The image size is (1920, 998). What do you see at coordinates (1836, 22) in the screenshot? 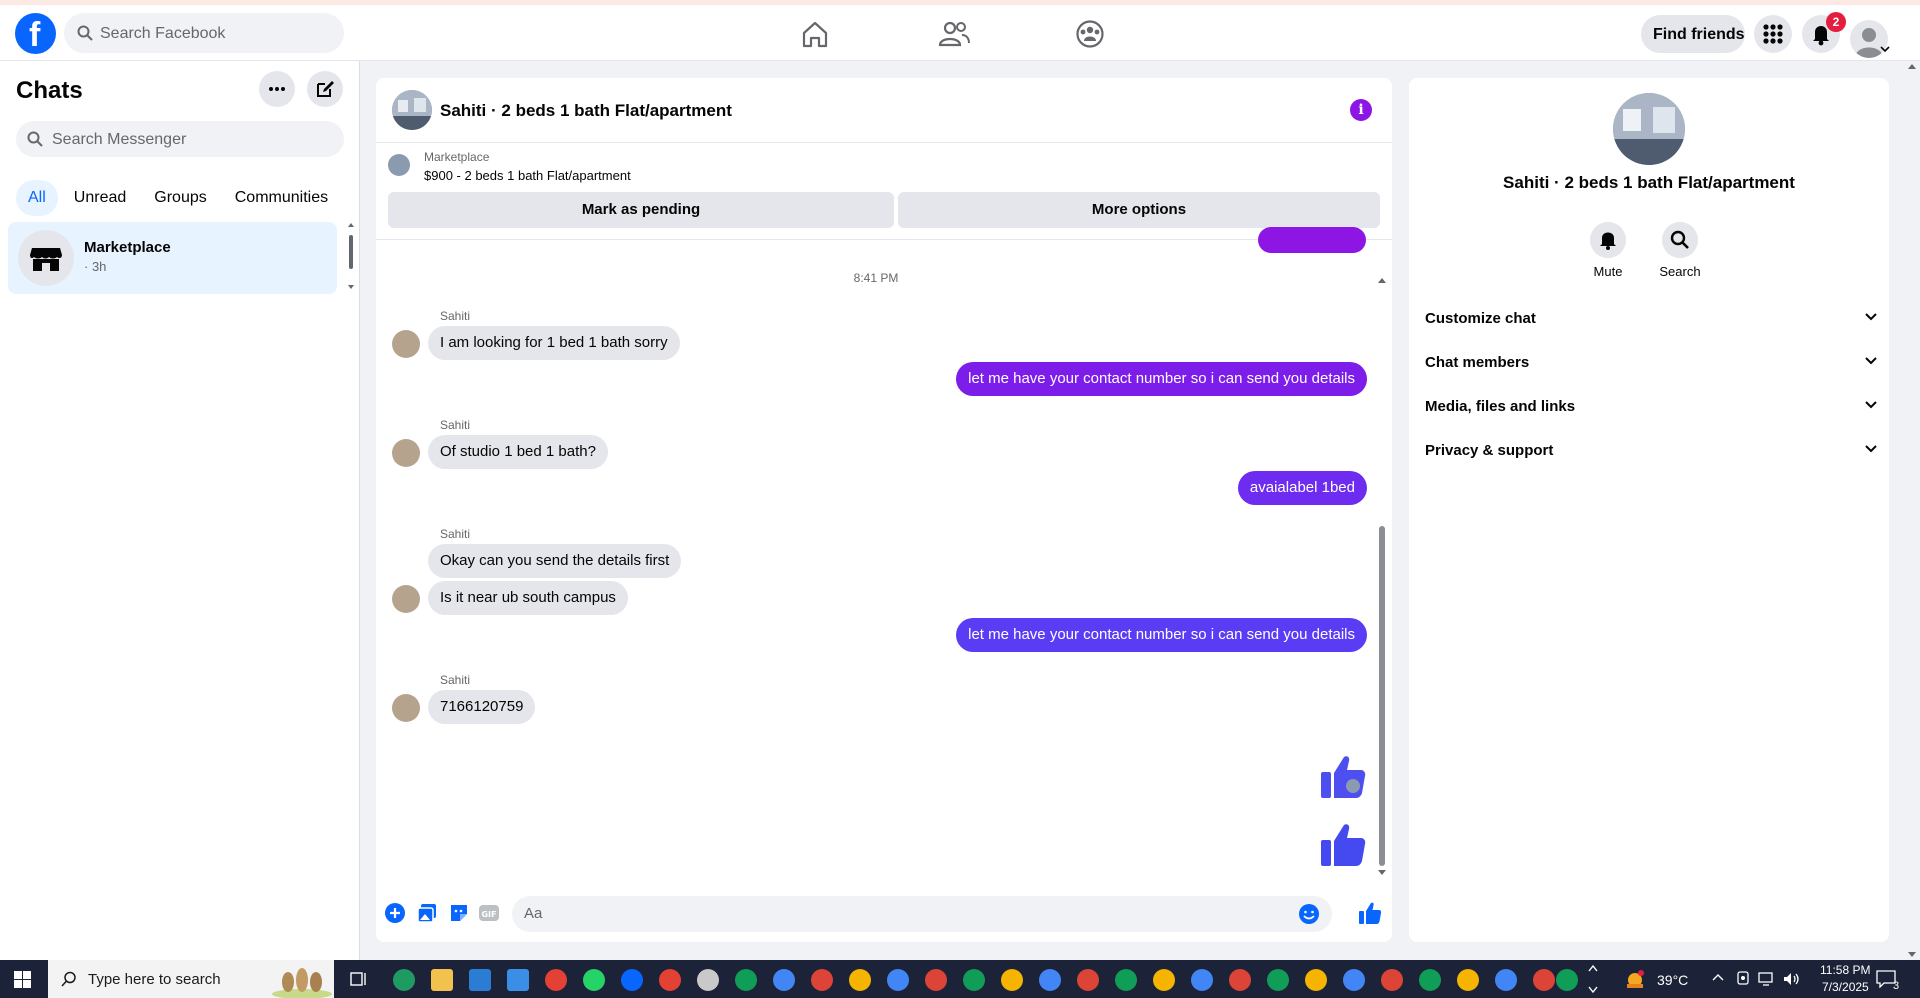
I see `notification-badge: 2` at bounding box center [1836, 22].